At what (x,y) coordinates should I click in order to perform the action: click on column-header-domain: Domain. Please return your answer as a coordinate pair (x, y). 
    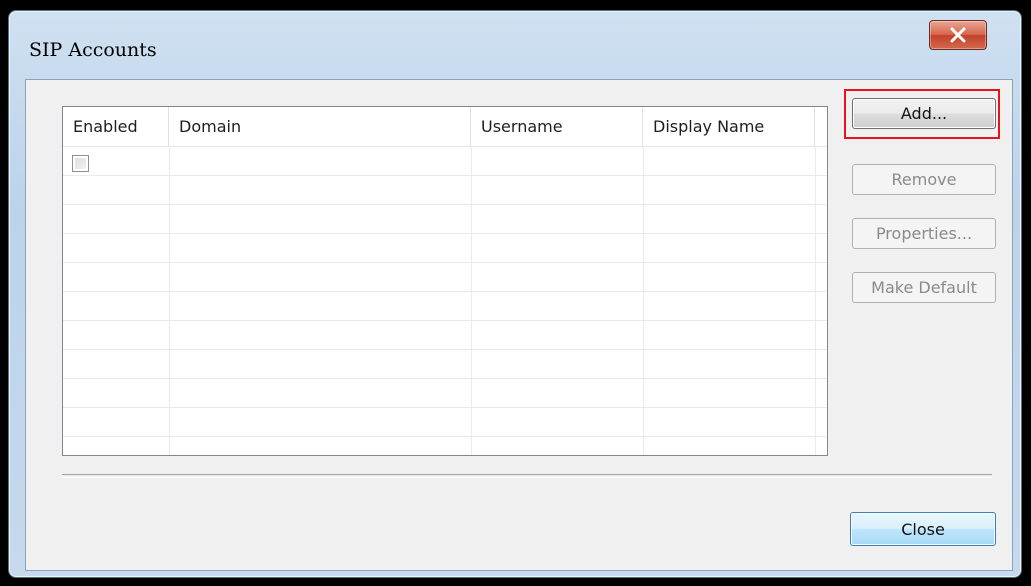
    Looking at the image, I should click on (320, 127).